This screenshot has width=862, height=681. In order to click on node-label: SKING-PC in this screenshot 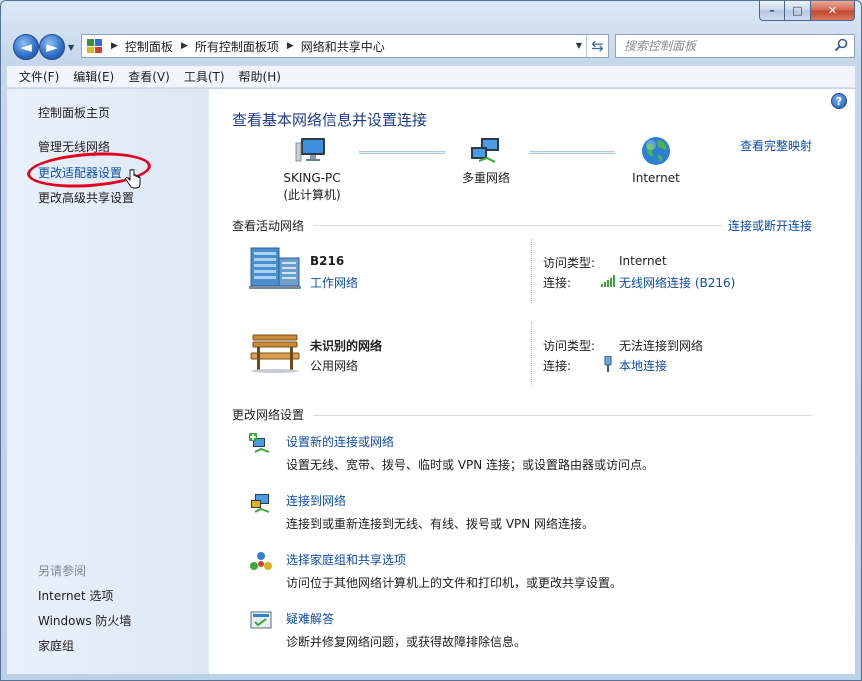, I will do `click(312, 178)`.